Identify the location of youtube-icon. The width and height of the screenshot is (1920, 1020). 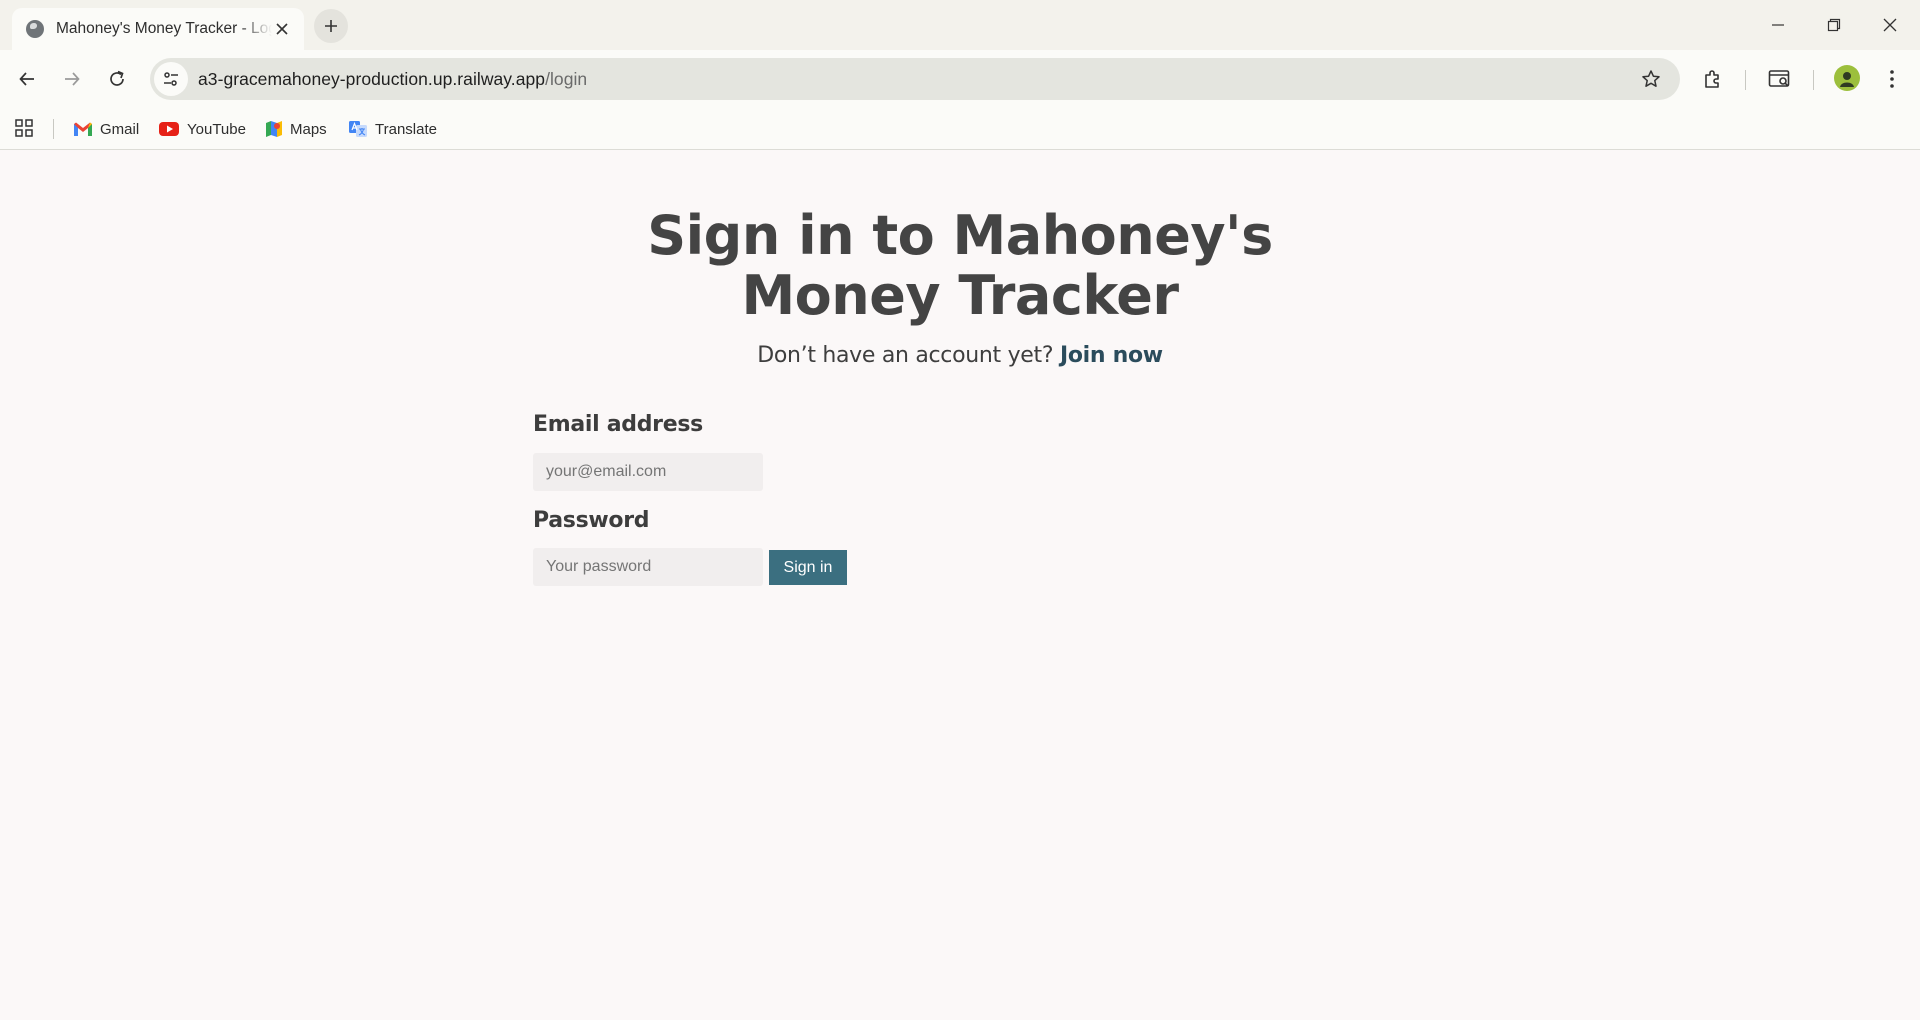
(169, 129).